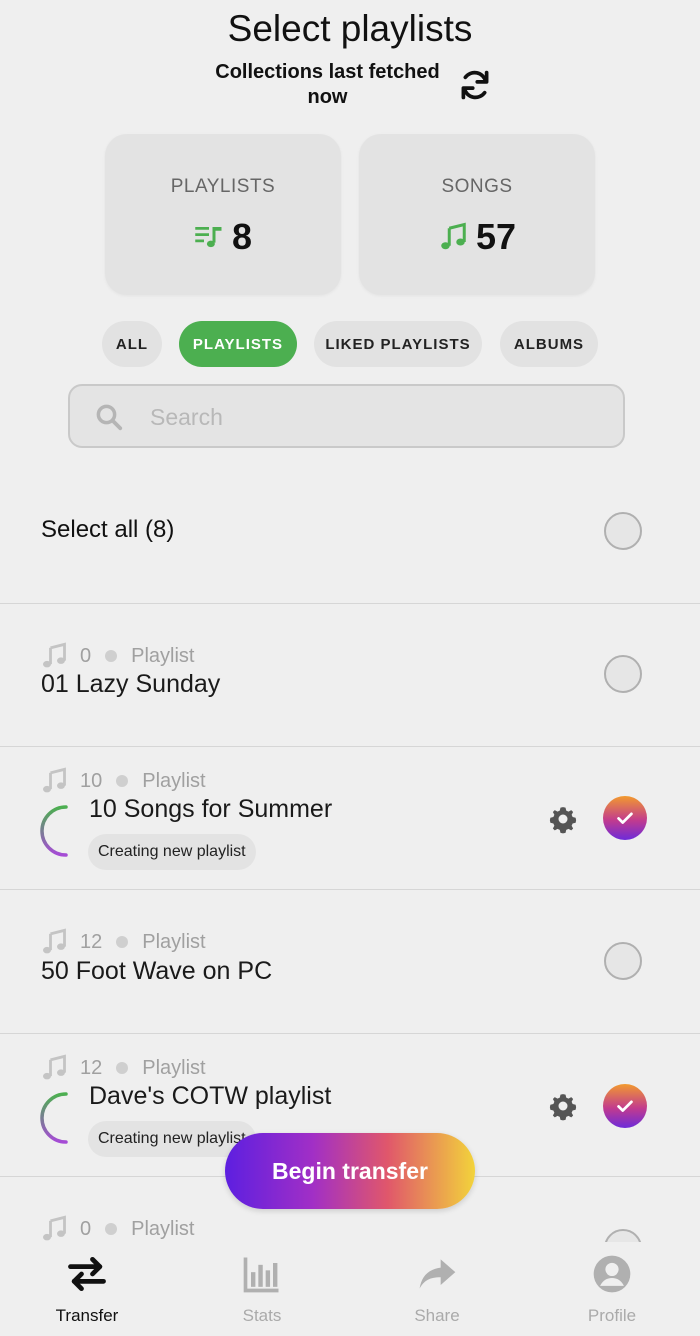 The width and height of the screenshot is (700, 1336). Describe the element at coordinates (238, 344) in the screenshot. I see `filter-playlists-chip: PLAYLISTS` at that location.